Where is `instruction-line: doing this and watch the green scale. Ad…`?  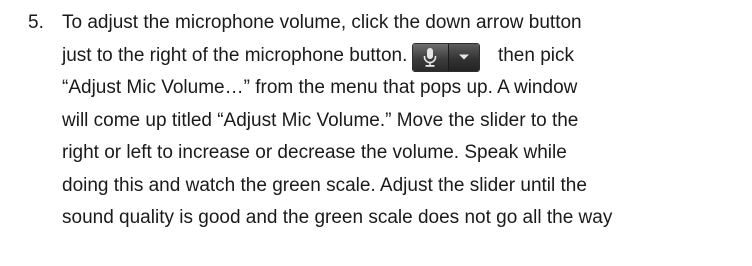 instruction-line: doing this and watch the green scale. Ad… is located at coordinates (324, 185).